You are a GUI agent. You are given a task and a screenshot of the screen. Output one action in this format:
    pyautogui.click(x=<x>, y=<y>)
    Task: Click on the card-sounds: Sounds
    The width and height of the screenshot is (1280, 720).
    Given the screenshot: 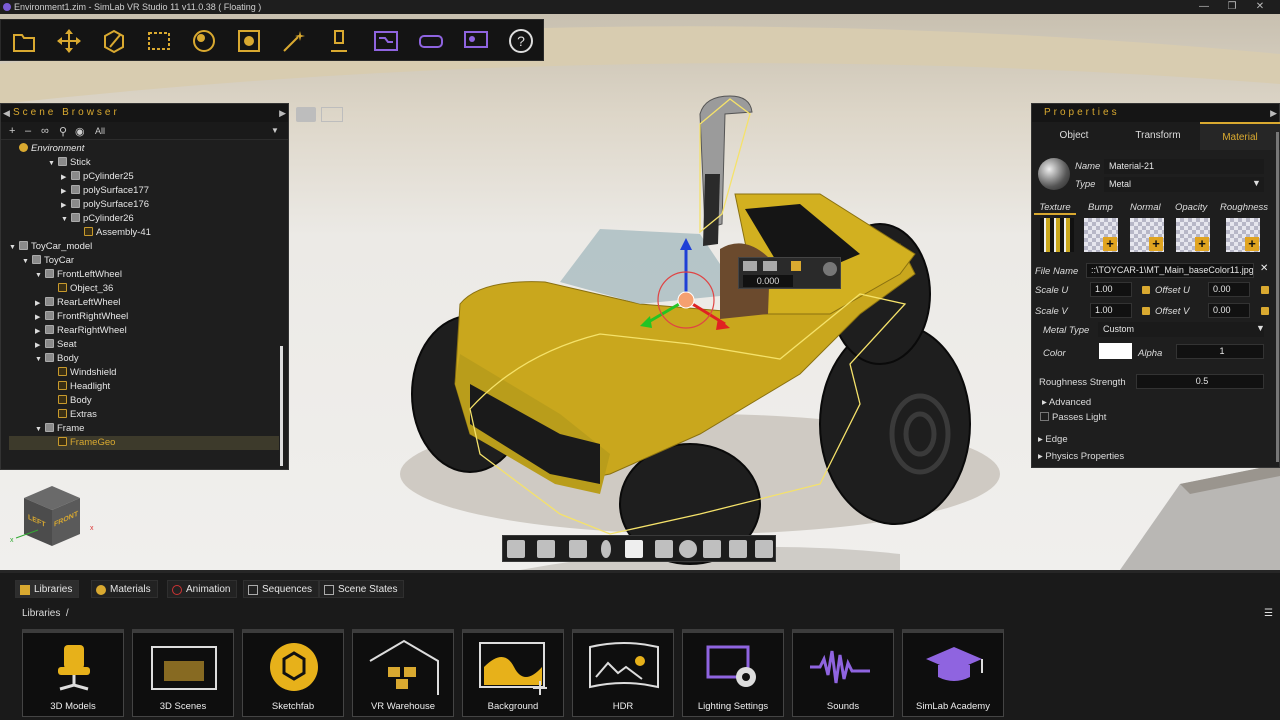 What is the action you would take?
    pyautogui.click(x=843, y=673)
    